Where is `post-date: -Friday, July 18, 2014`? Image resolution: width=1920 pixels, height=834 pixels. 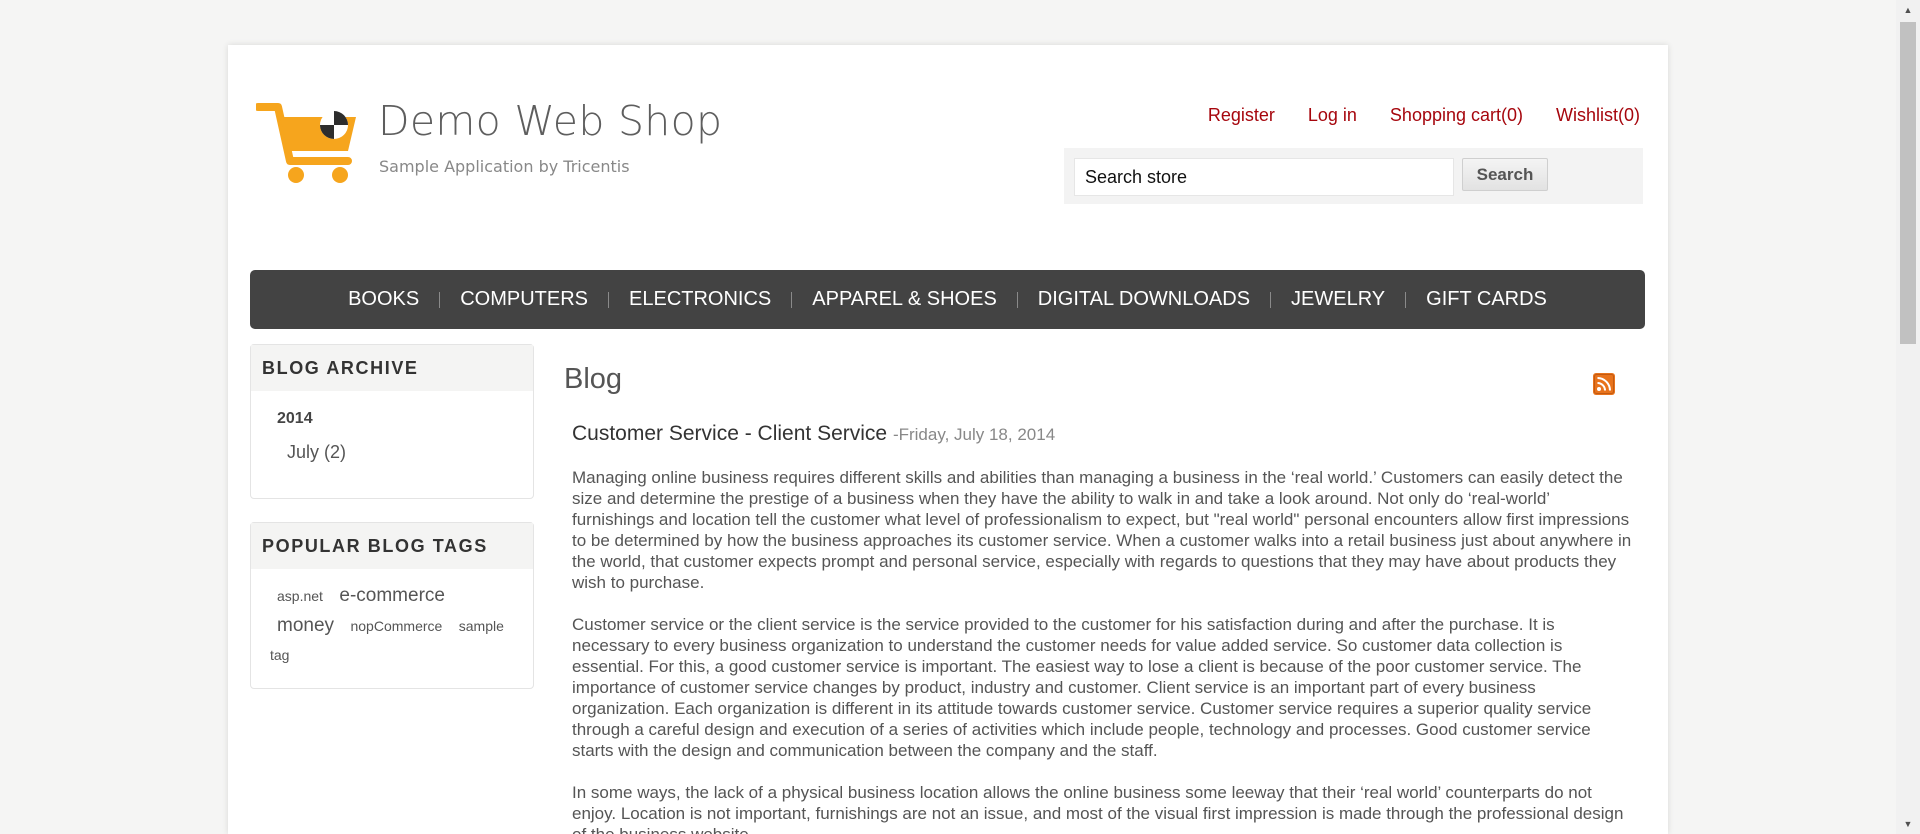
post-date: -Friday, July 18, 2014 is located at coordinates (974, 434).